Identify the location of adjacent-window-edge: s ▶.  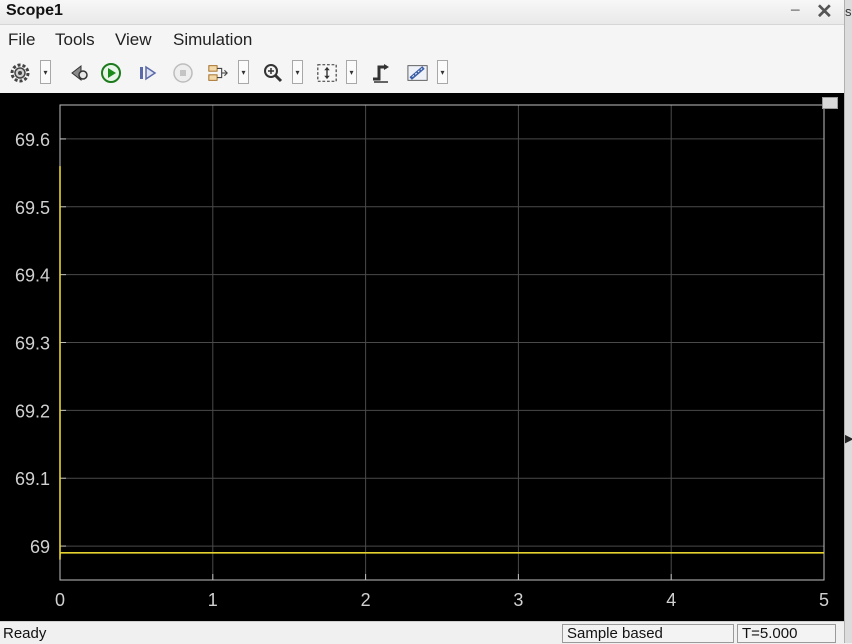
(848, 321).